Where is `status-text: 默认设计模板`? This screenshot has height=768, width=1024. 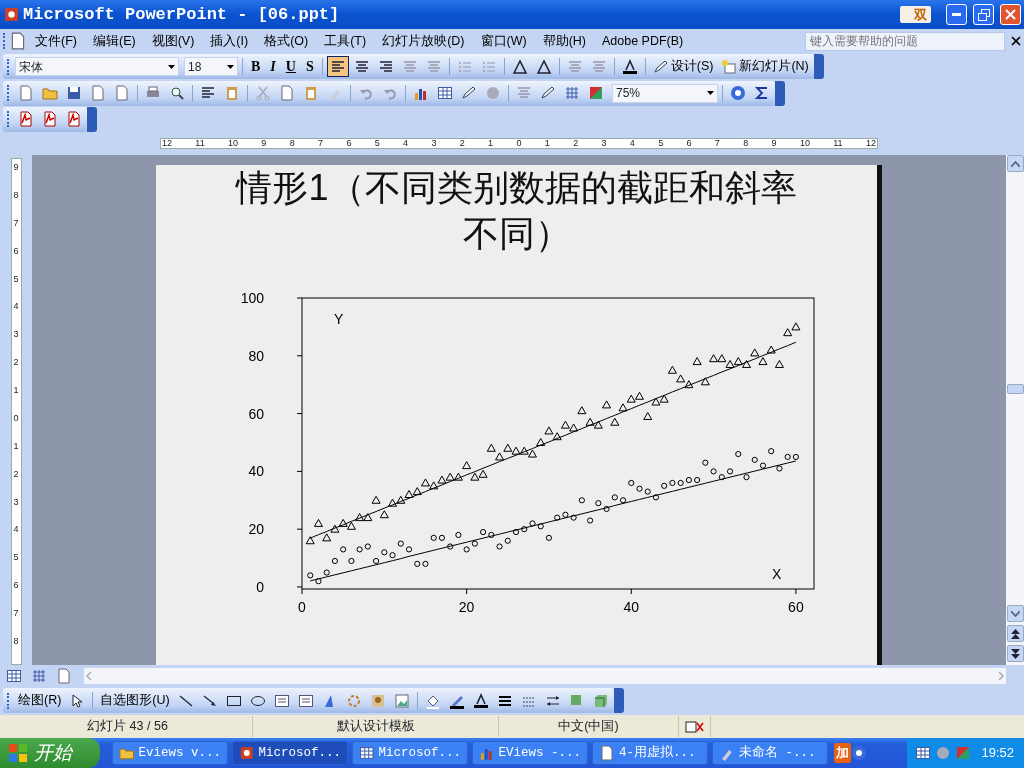
status-text: 默认设计模板 is located at coordinates (375, 727).